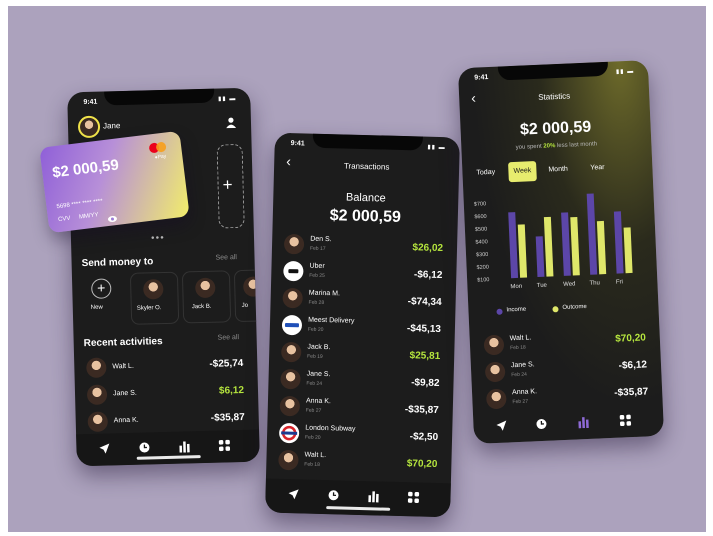 This screenshot has height=536, width=713. I want to click on transaction-amount: -$35,87, so click(421, 410).